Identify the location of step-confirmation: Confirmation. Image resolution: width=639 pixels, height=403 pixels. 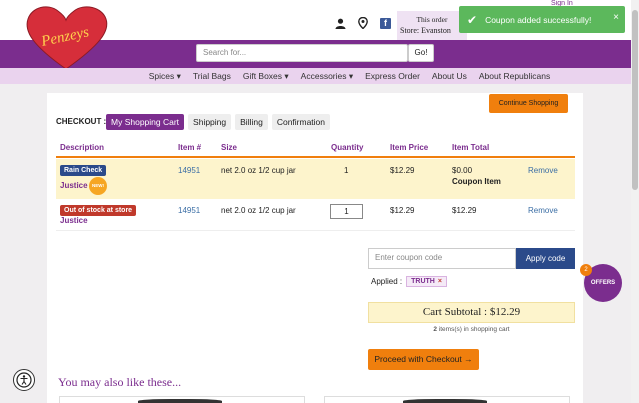
(301, 122).